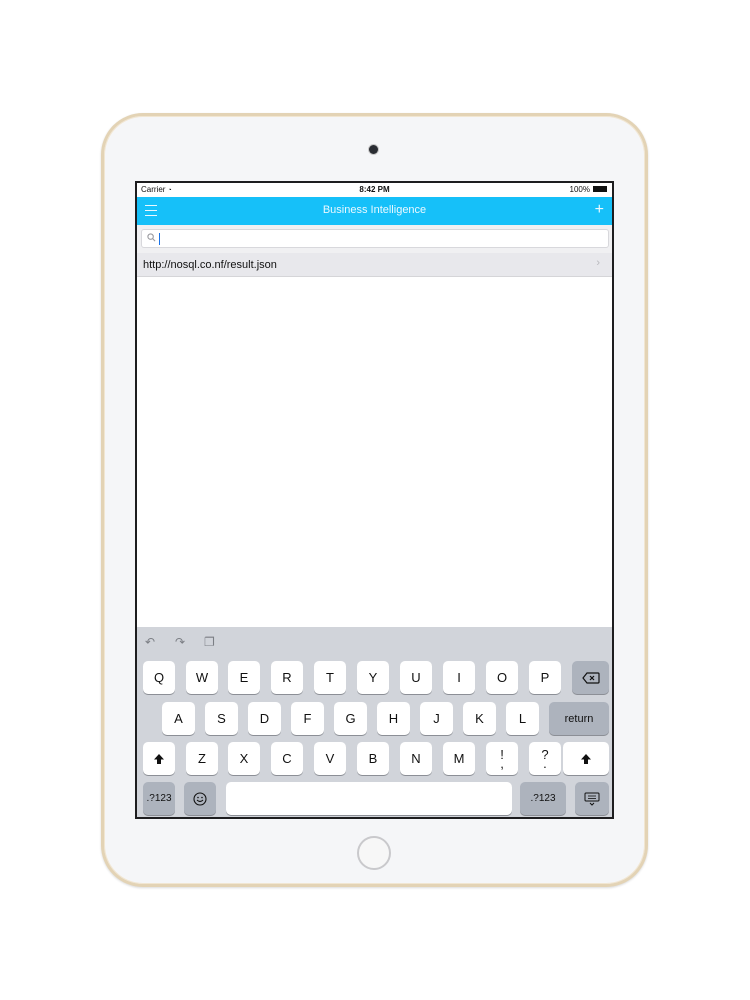  I want to click on key-i: I, so click(459, 677).